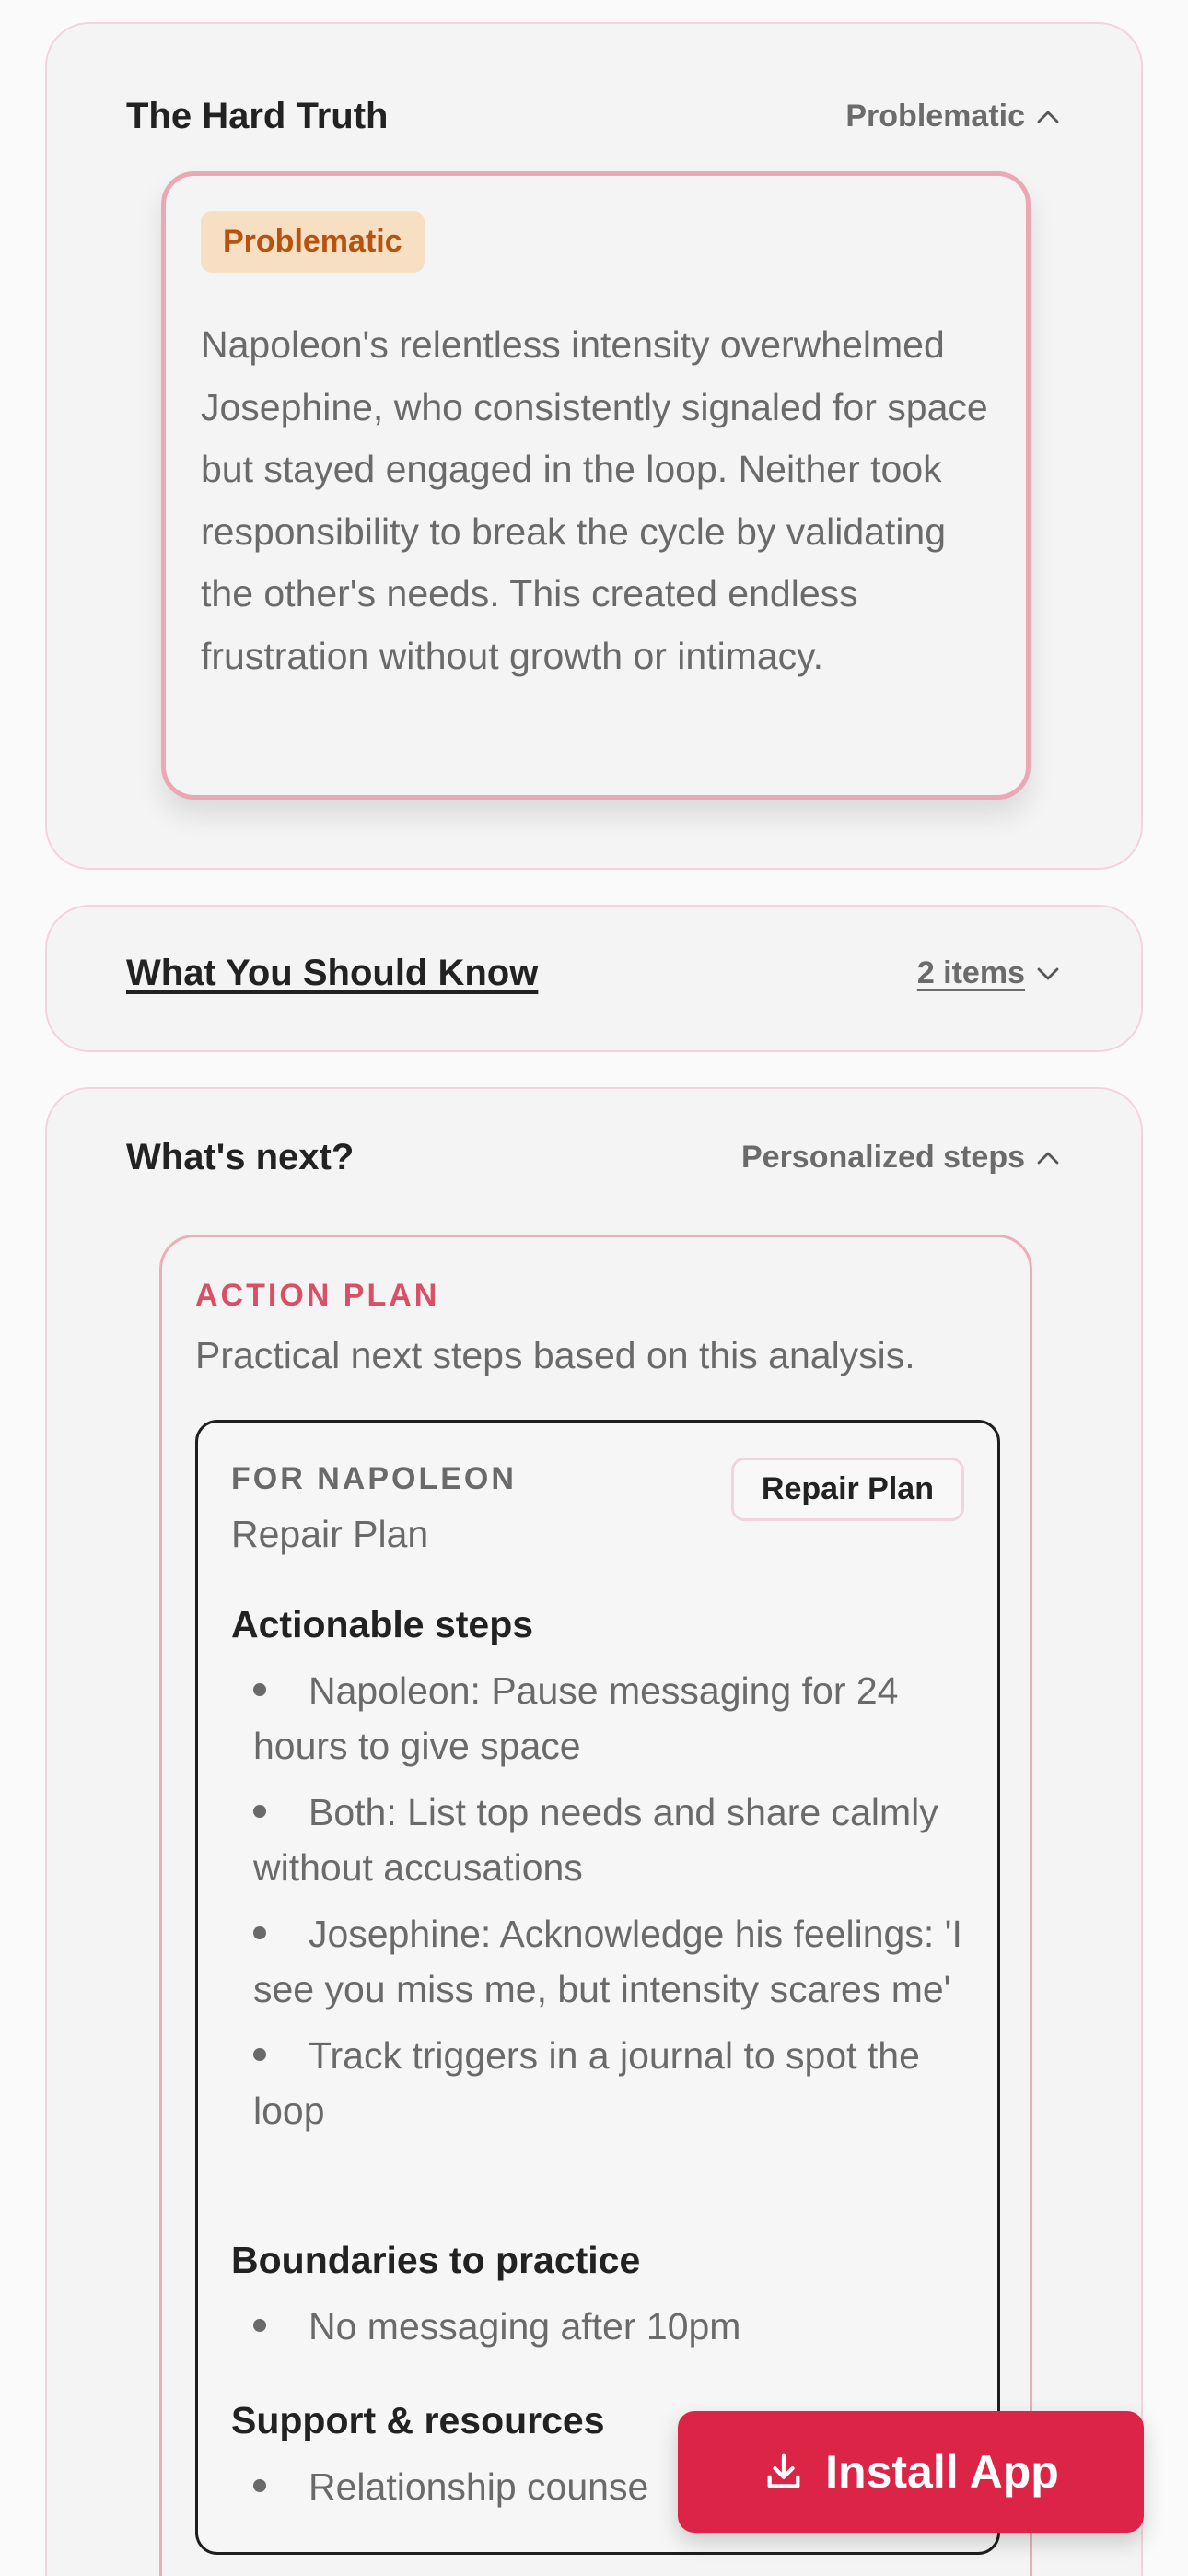 This screenshot has height=2576, width=1188. I want to click on hard-truth-toggle: Problematic, so click(954, 117).